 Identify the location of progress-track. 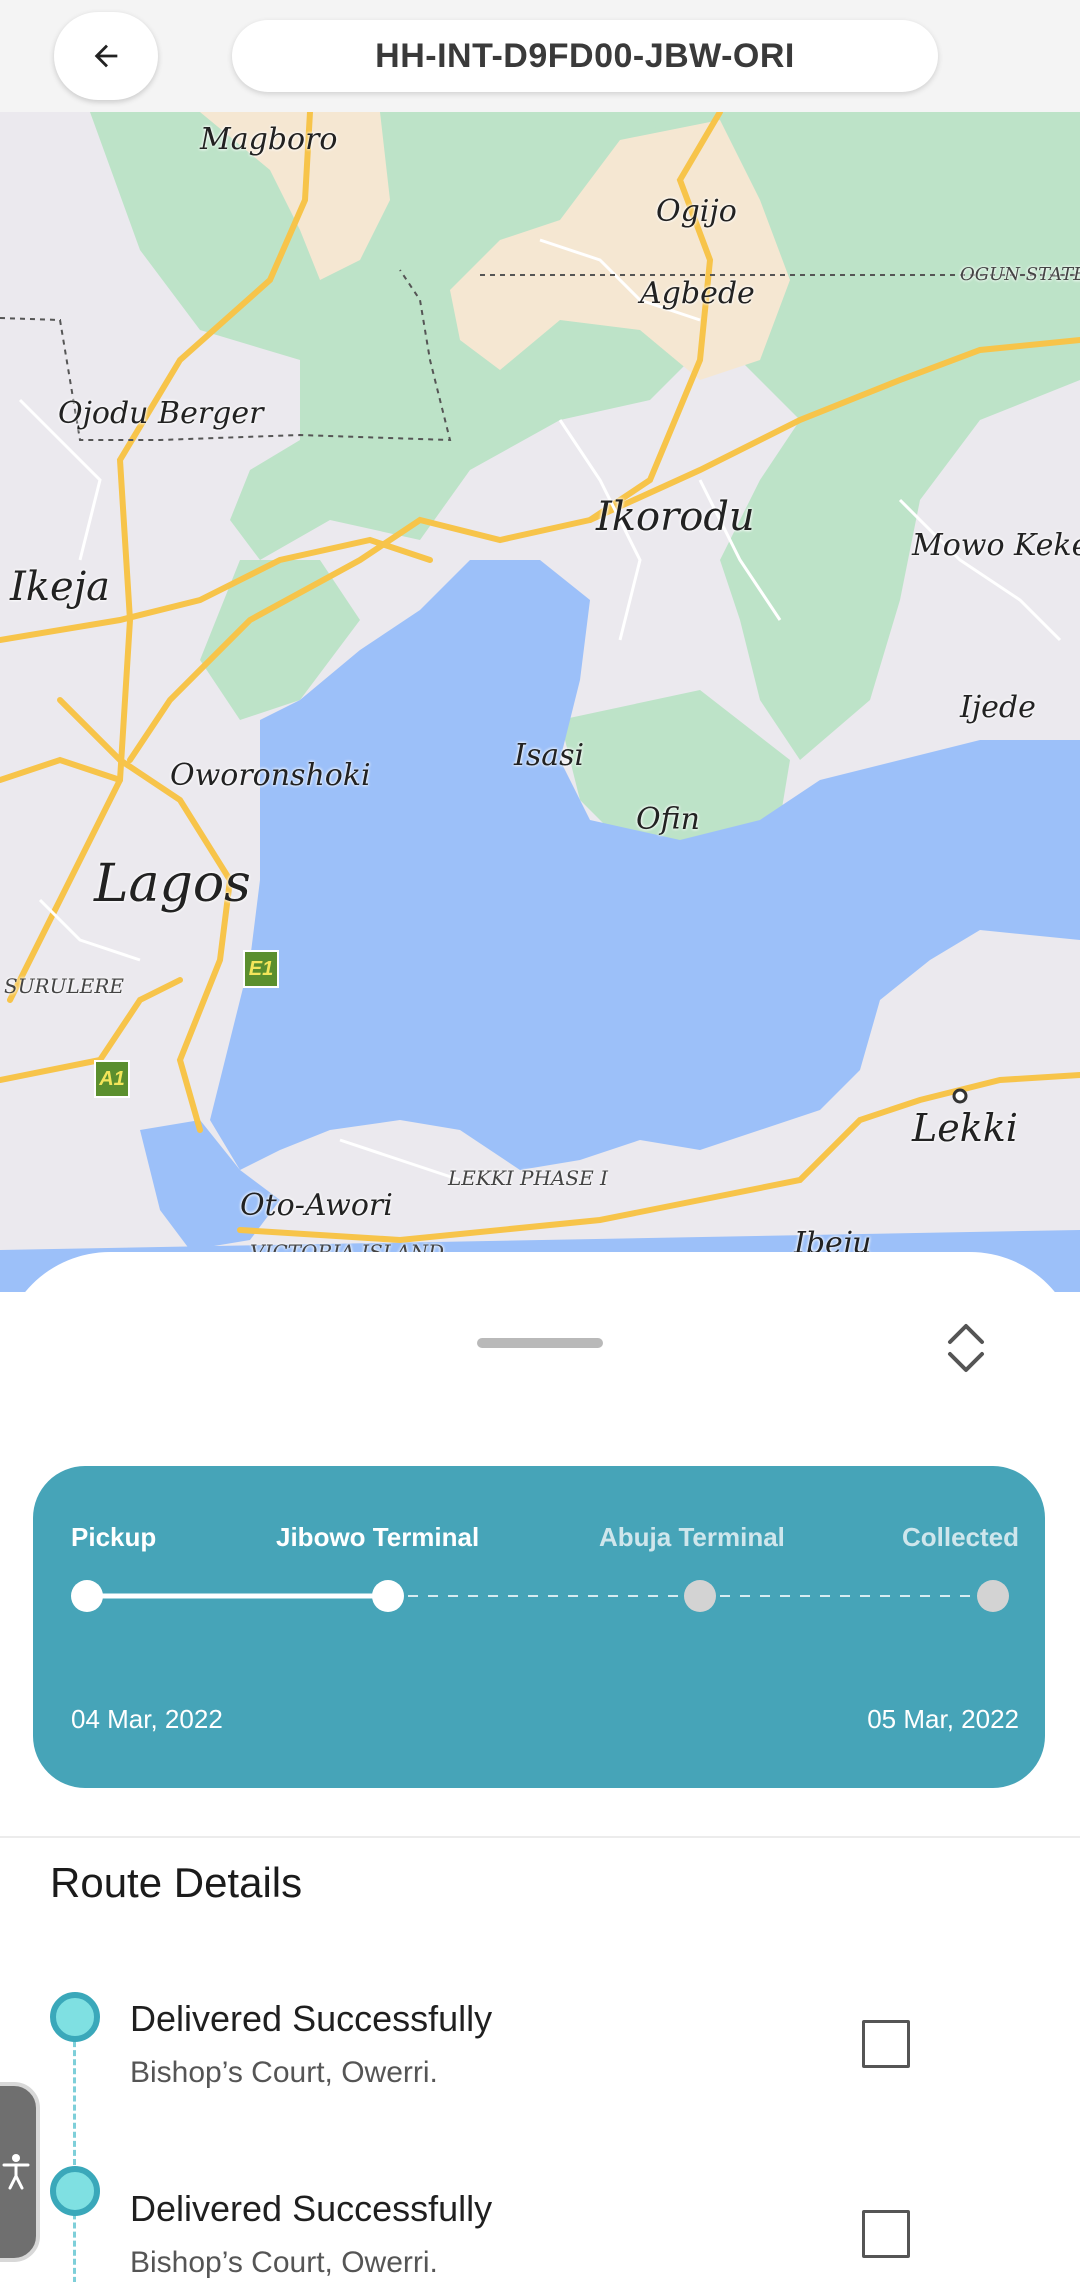
(540, 1596).